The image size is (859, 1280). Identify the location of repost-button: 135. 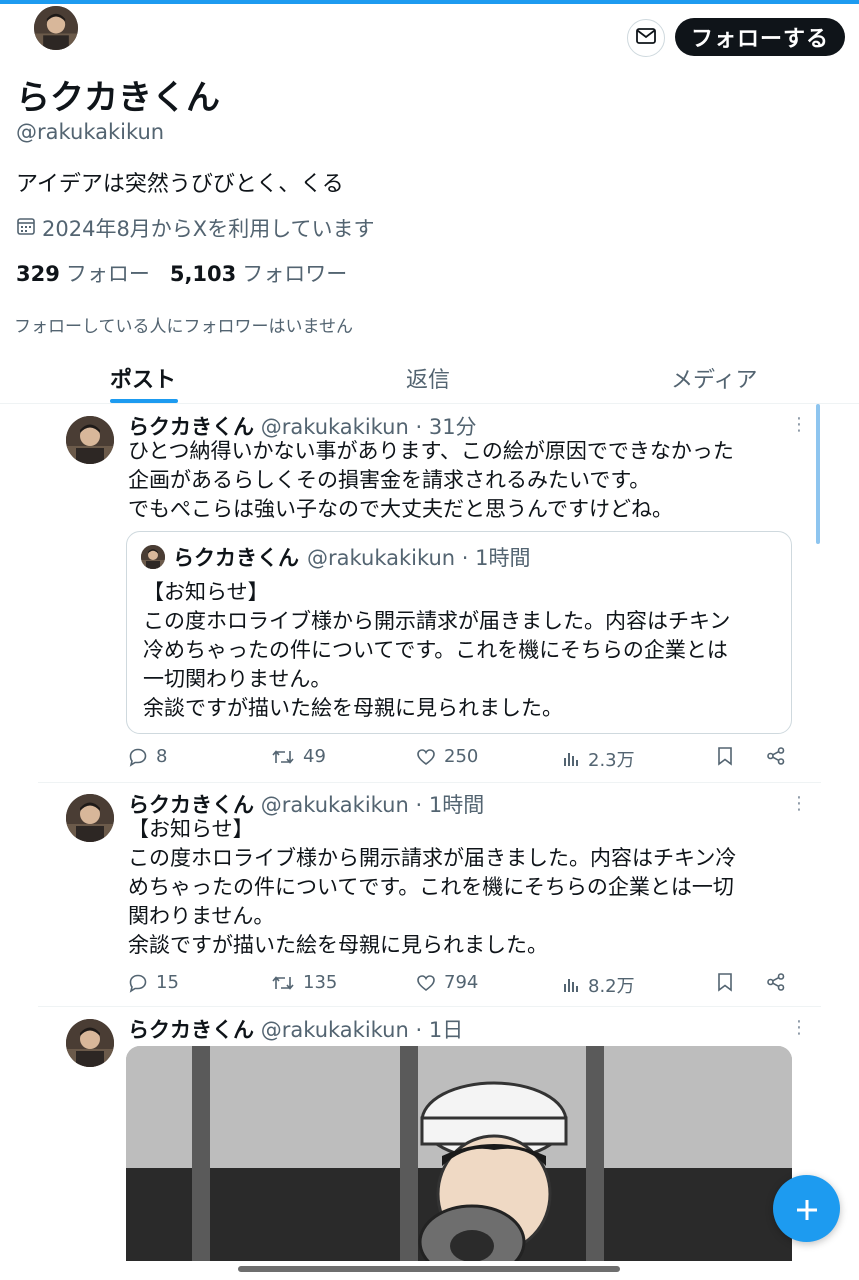
(304, 982).